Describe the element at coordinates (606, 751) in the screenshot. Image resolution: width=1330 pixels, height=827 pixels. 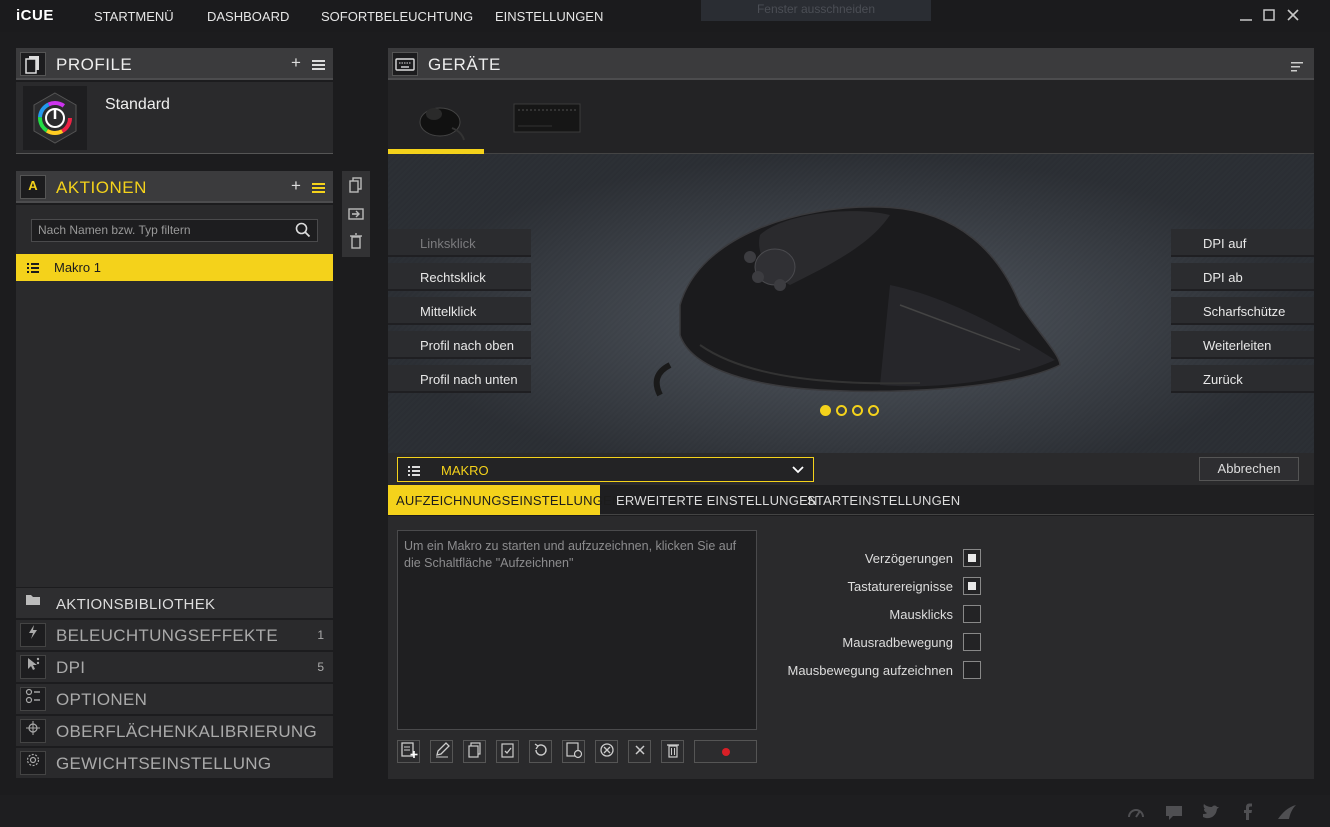
I see `remove-delays-icon` at that location.